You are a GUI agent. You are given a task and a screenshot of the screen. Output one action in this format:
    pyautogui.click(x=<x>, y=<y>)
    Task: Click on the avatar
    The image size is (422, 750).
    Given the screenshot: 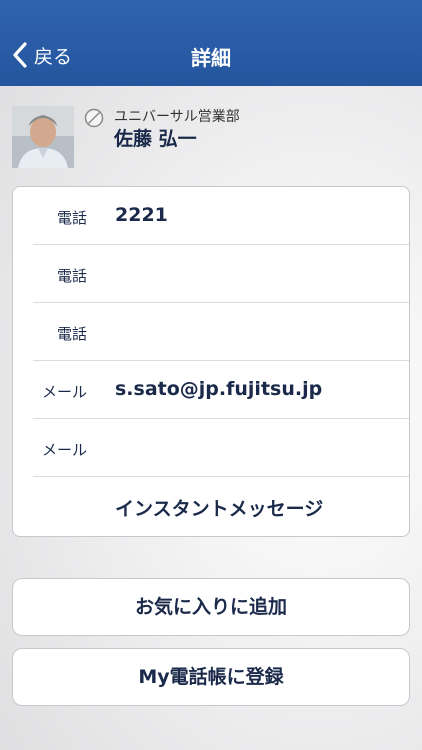 What is the action you would take?
    pyautogui.click(x=43, y=137)
    